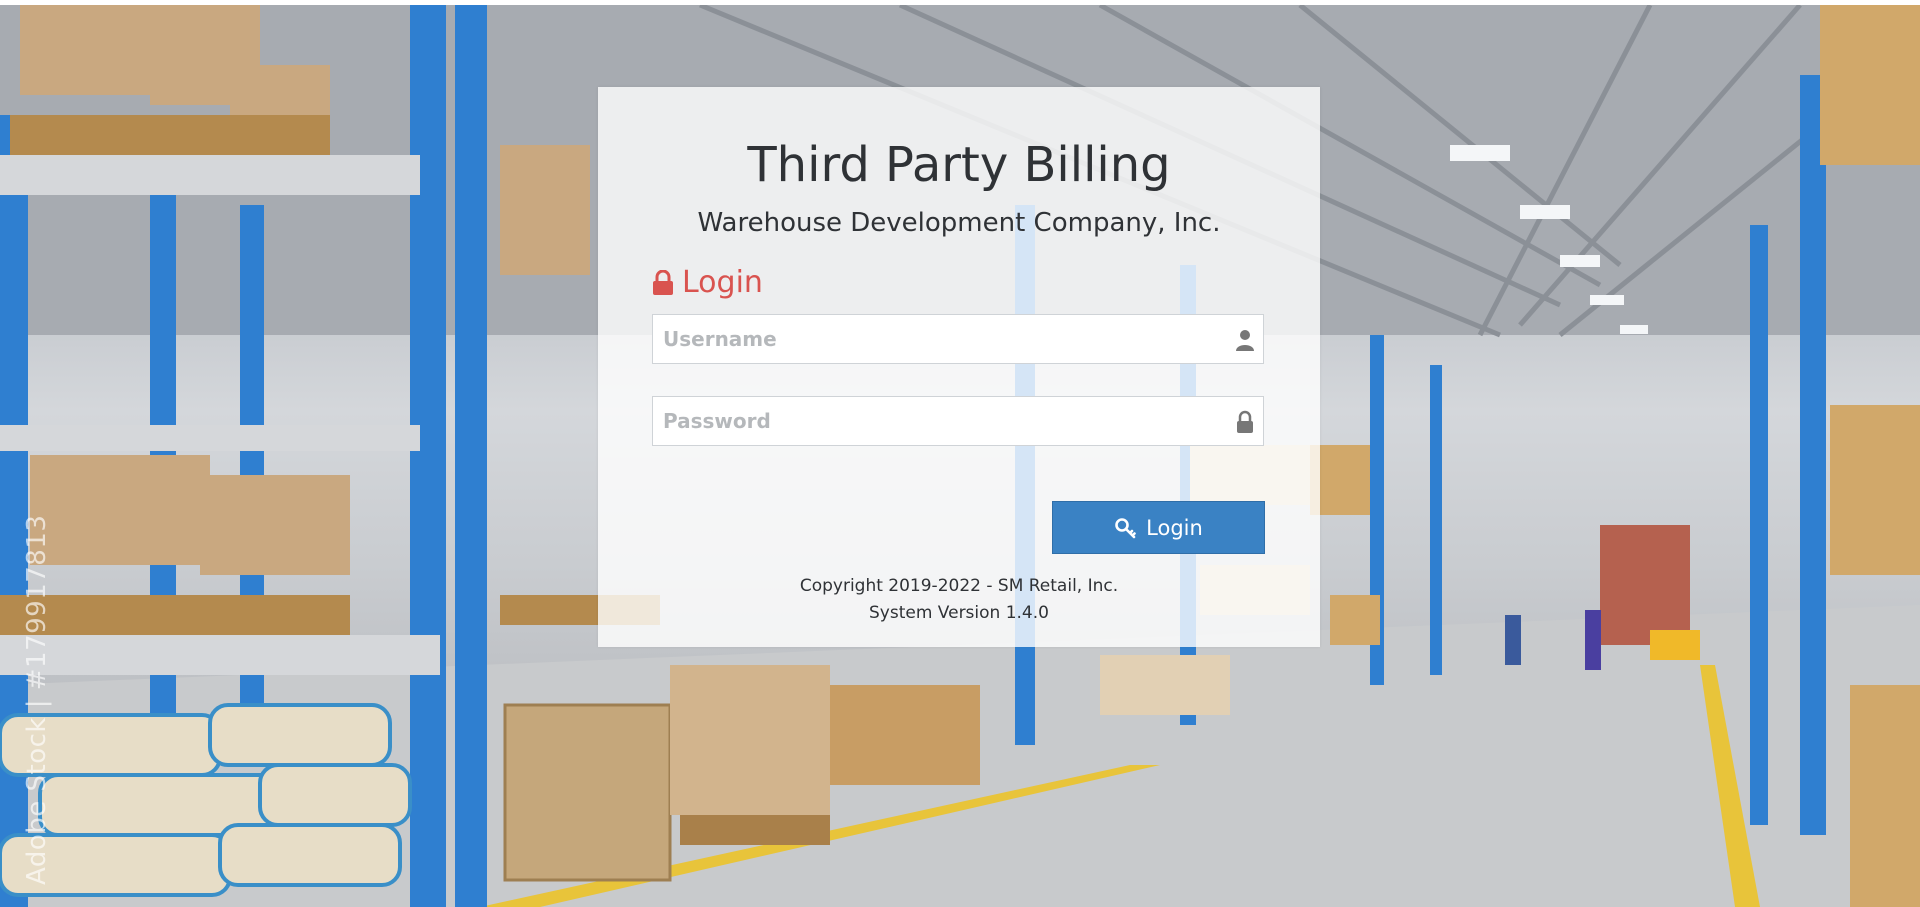 This screenshot has width=1920, height=907. Describe the element at coordinates (1245, 340) in the screenshot. I see `user-icon` at that location.